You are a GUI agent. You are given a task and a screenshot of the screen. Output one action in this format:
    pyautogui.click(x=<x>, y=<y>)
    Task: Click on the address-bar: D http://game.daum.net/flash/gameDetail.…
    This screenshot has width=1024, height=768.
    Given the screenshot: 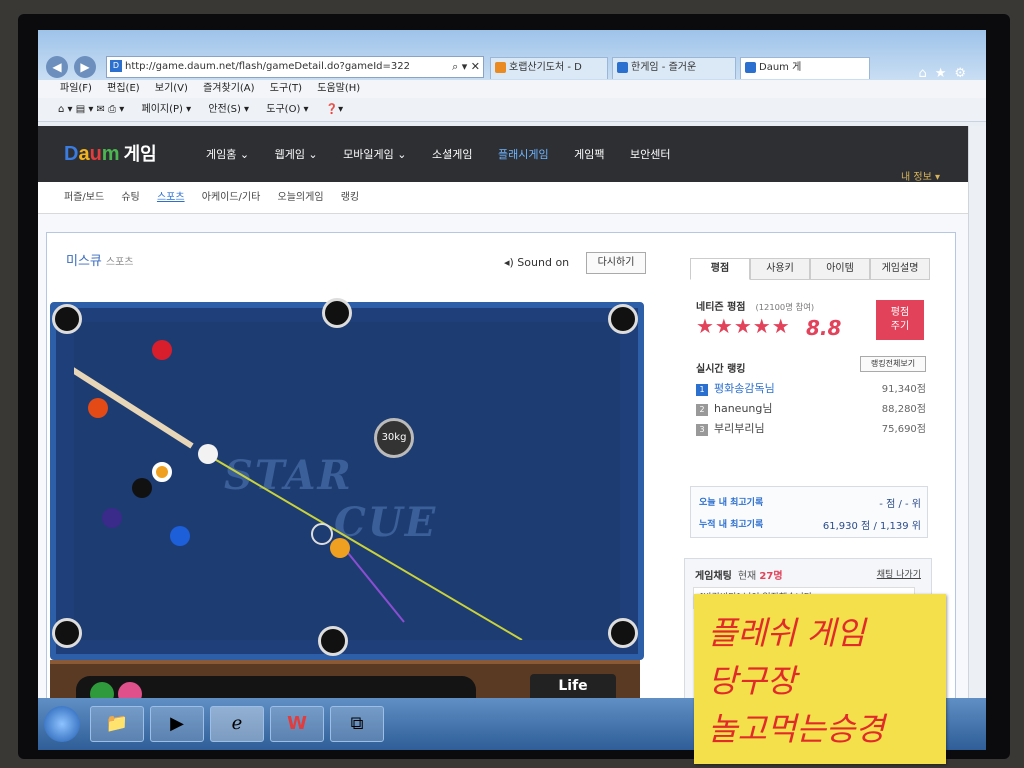 What is the action you would take?
    pyautogui.click(x=295, y=67)
    